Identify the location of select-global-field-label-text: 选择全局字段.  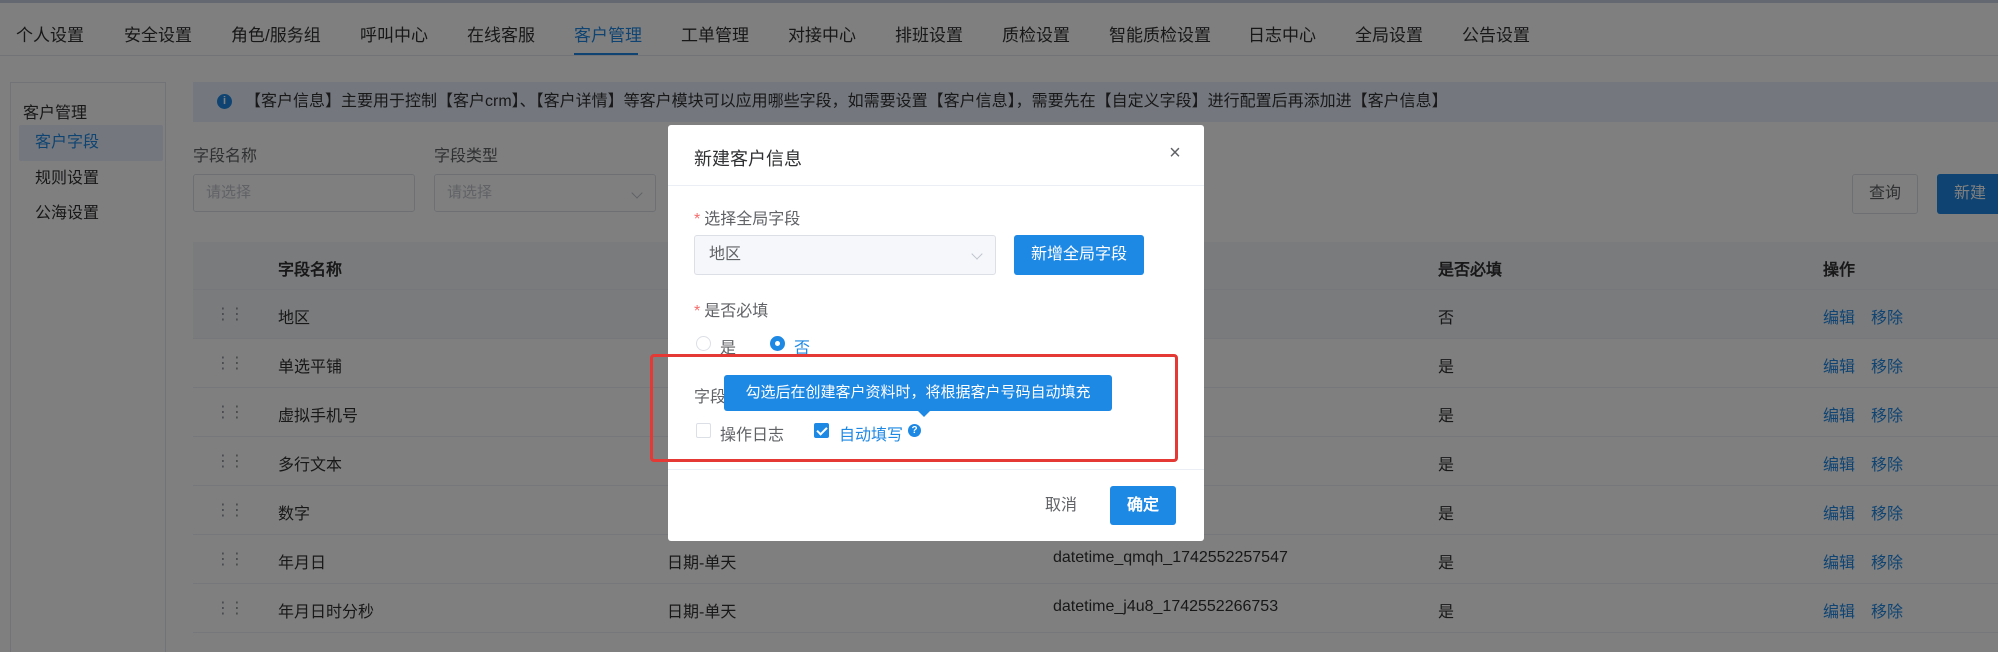
(752, 219).